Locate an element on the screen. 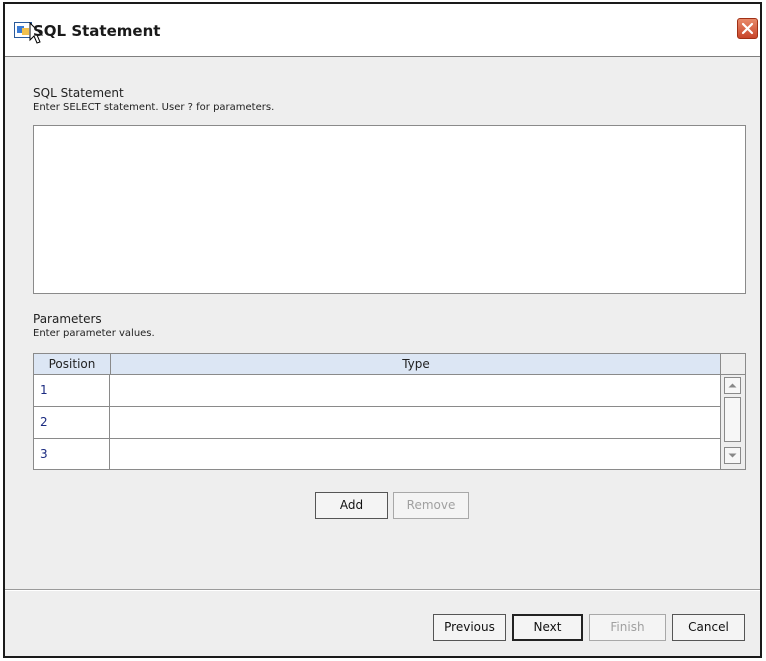 The image size is (766, 661). scroll-up-icon is located at coordinates (732, 385).